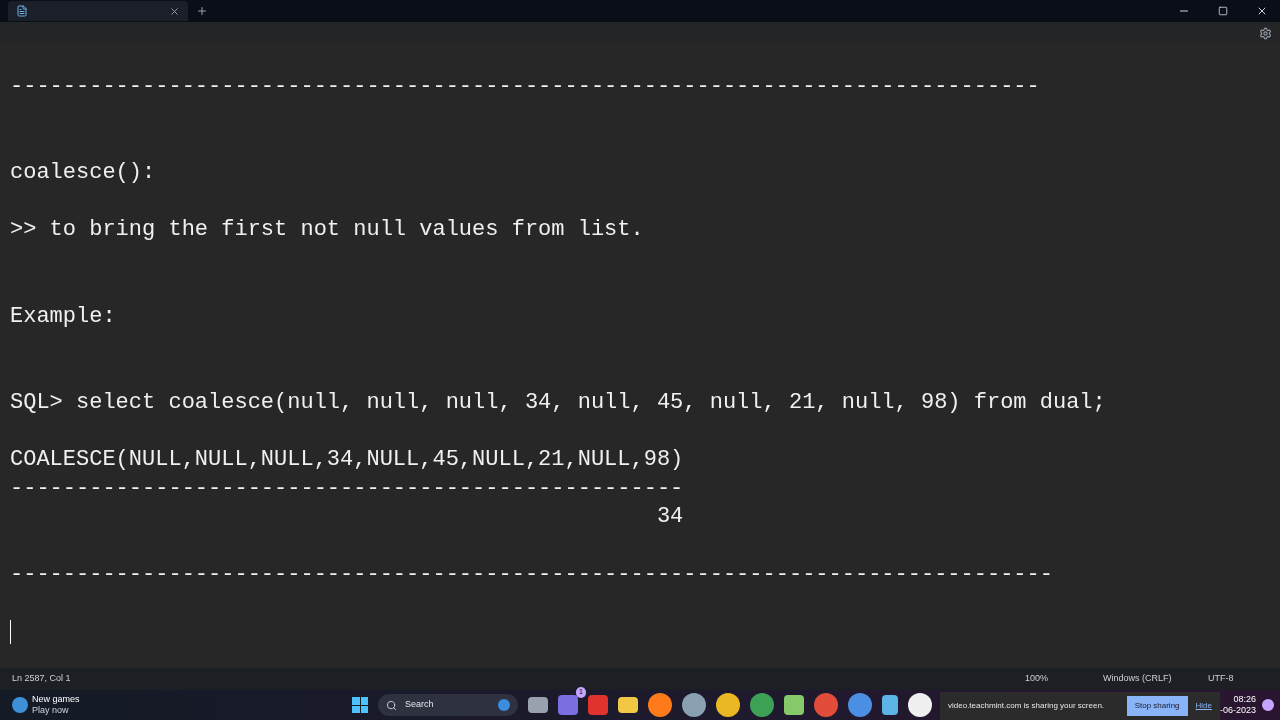 Image resolution: width=1280 pixels, height=720 pixels. What do you see at coordinates (1221, 679) in the screenshot?
I see `encoding: UTF-8` at bounding box center [1221, 679].